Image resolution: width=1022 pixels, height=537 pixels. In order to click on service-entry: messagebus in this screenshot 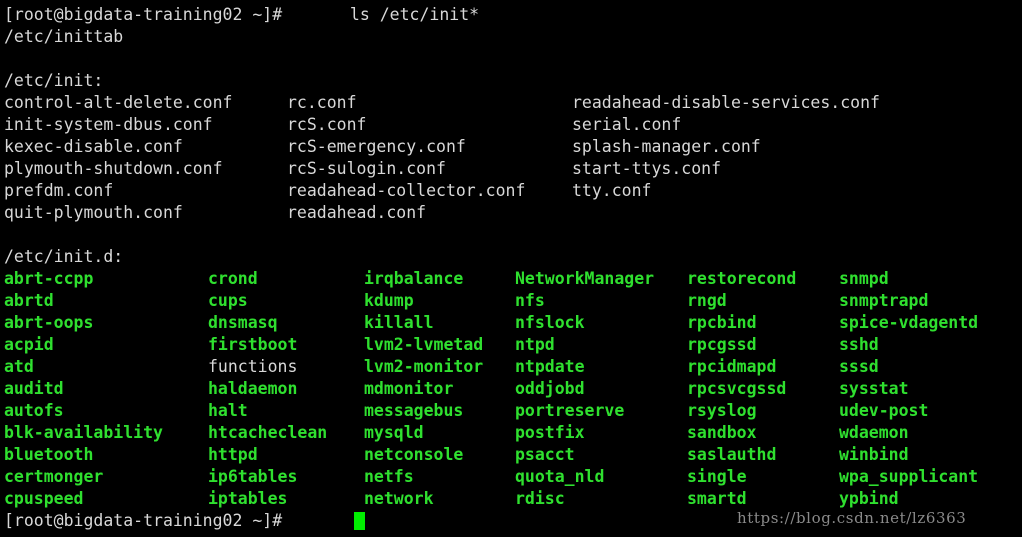, I will do `click(414, 410)`.